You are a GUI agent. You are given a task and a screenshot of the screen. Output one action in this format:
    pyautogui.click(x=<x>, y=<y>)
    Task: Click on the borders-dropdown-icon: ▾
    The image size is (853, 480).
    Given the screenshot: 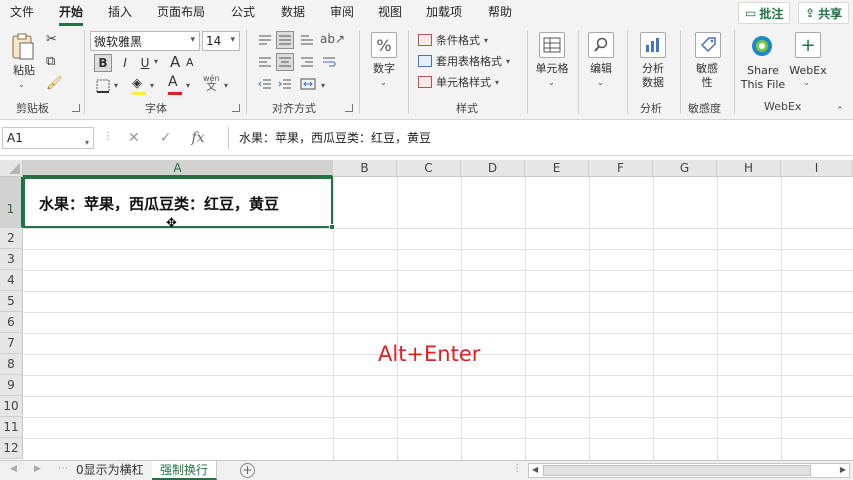 What is the action you would take?
    pyautogui.click(x=116, y=85)
    